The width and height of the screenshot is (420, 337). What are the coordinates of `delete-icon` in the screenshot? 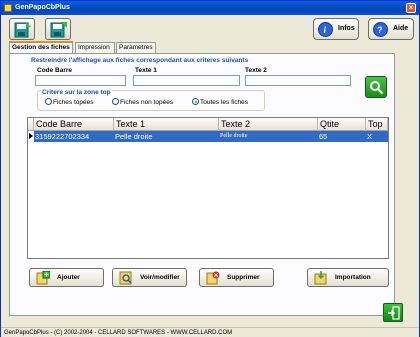 It's located at (213, 278).